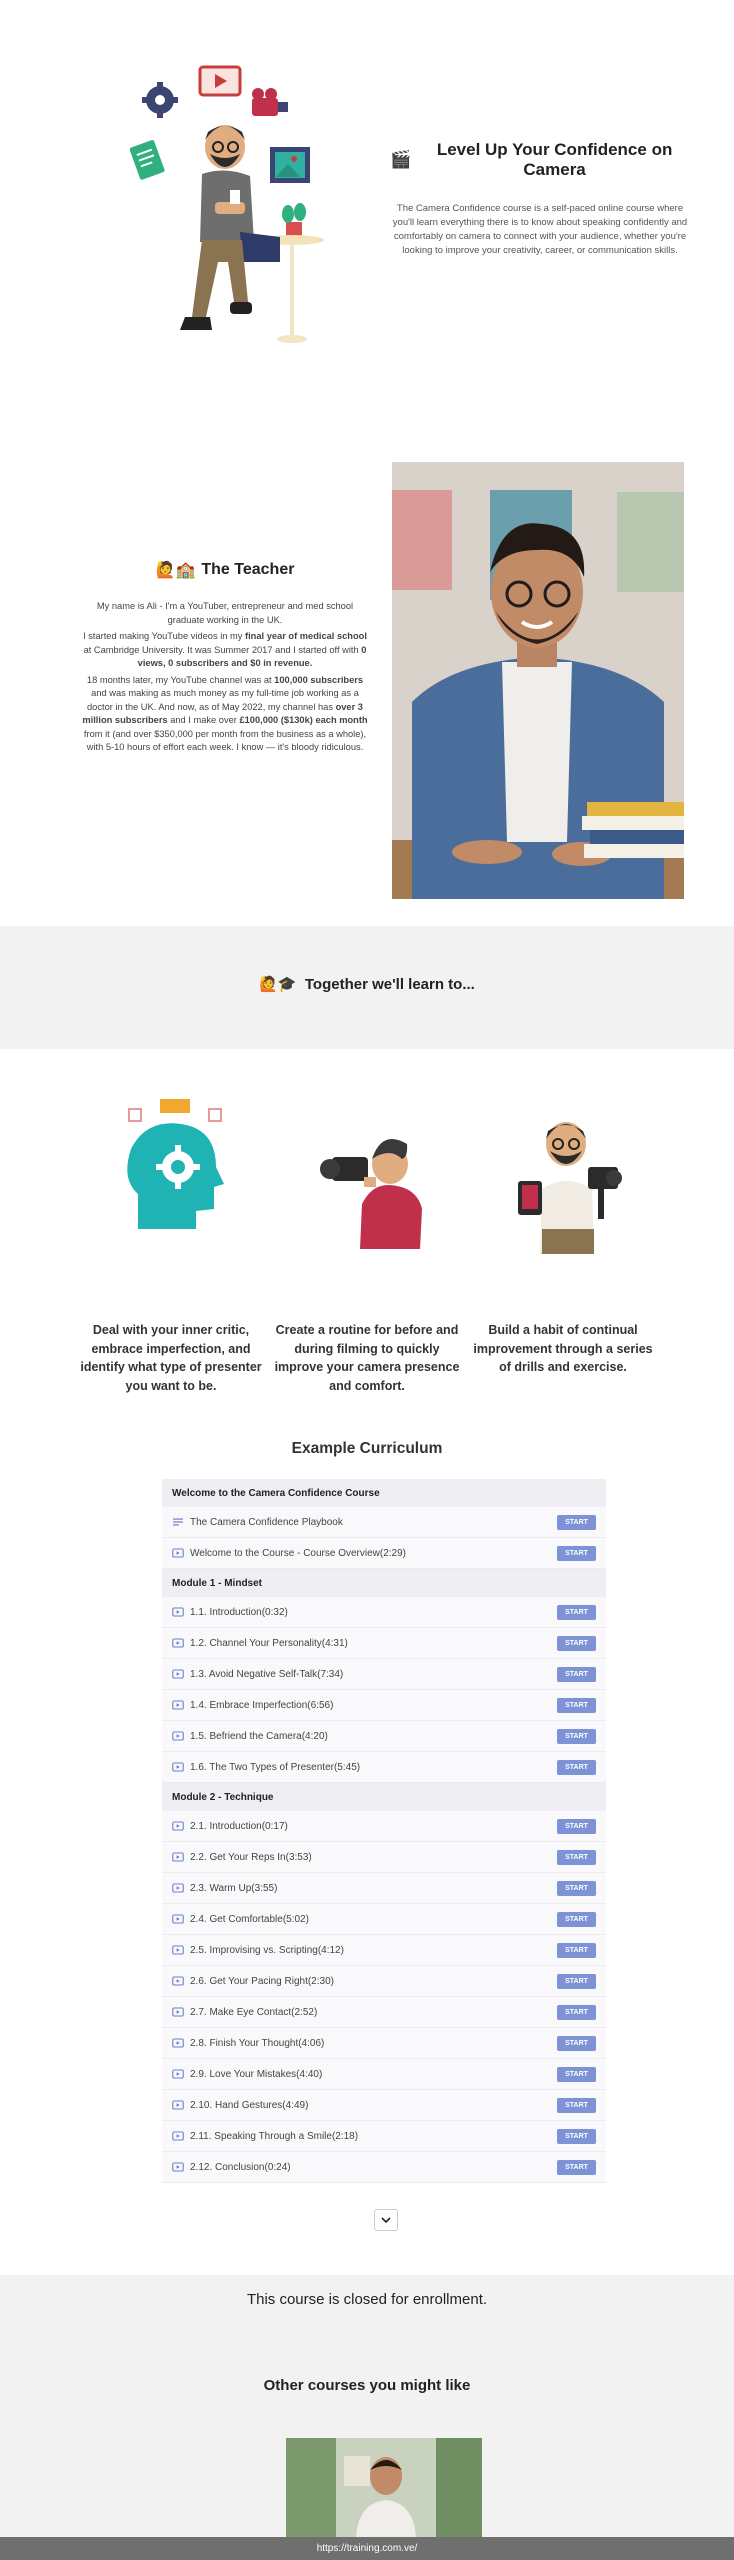 This screenshot has height=2560, width=734. What do you see at coordinates (563, 1174) in the screenshot?
I see `vlogger-illustration` at bounding box center [563, 1174].